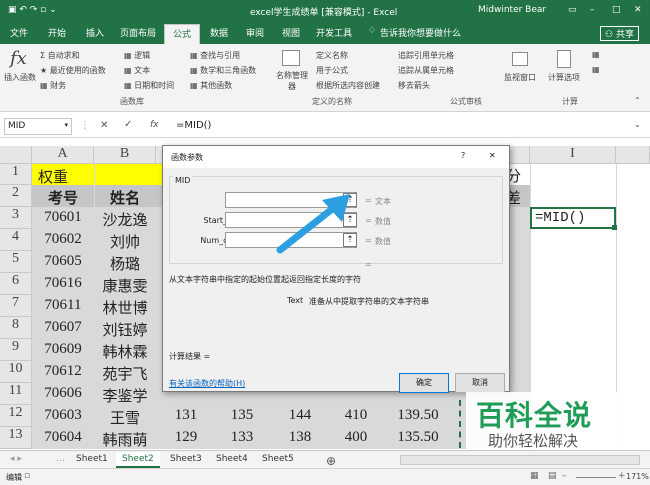 This screenshot has width=650, height=485. Describe the element at coordinates (125, 373) in the screenshot. I see `cell-name: 苑宇飞` at that location.